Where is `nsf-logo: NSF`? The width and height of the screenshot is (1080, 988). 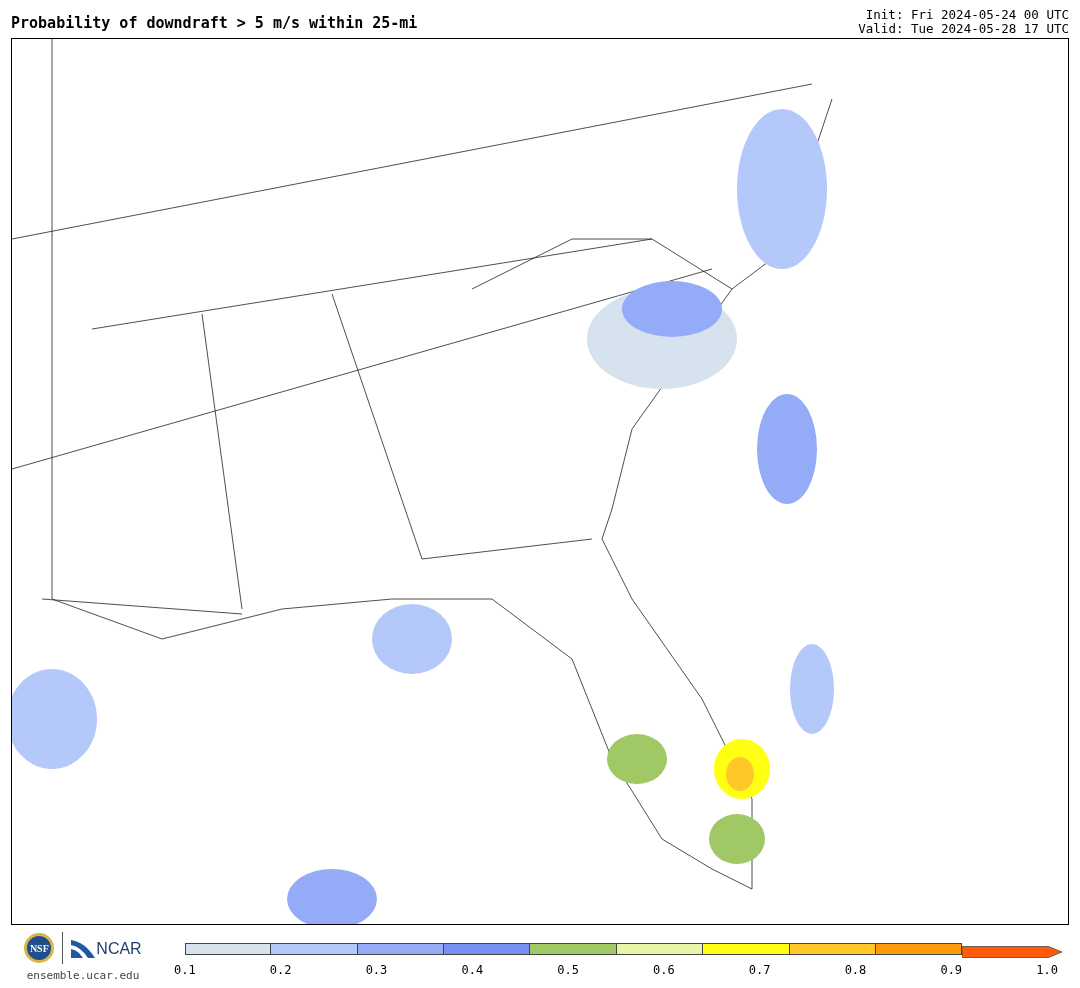 nsf-logo: NSF is located at coordinates (39, 948).